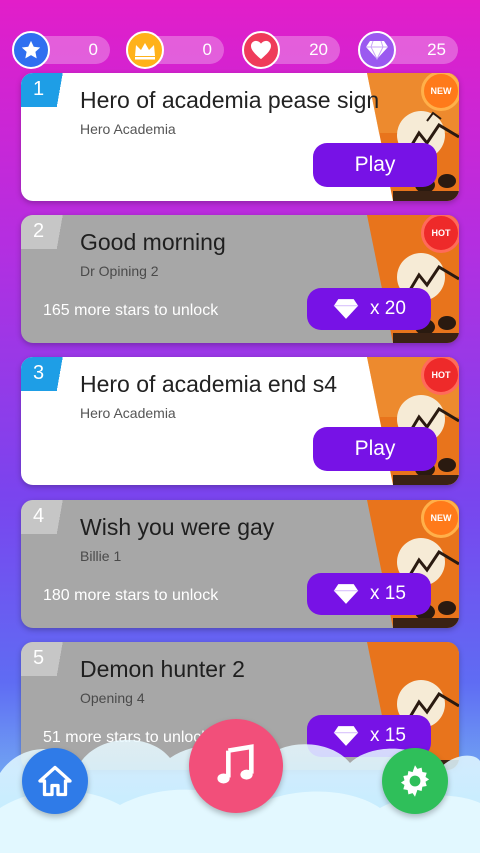 Image resolution: width=480 pixels, height=853 pixels. Describe the element at coordinates (131, 595) in the screenshot. I see `unlock-requirement: 180 more stars to unlock` at that location.